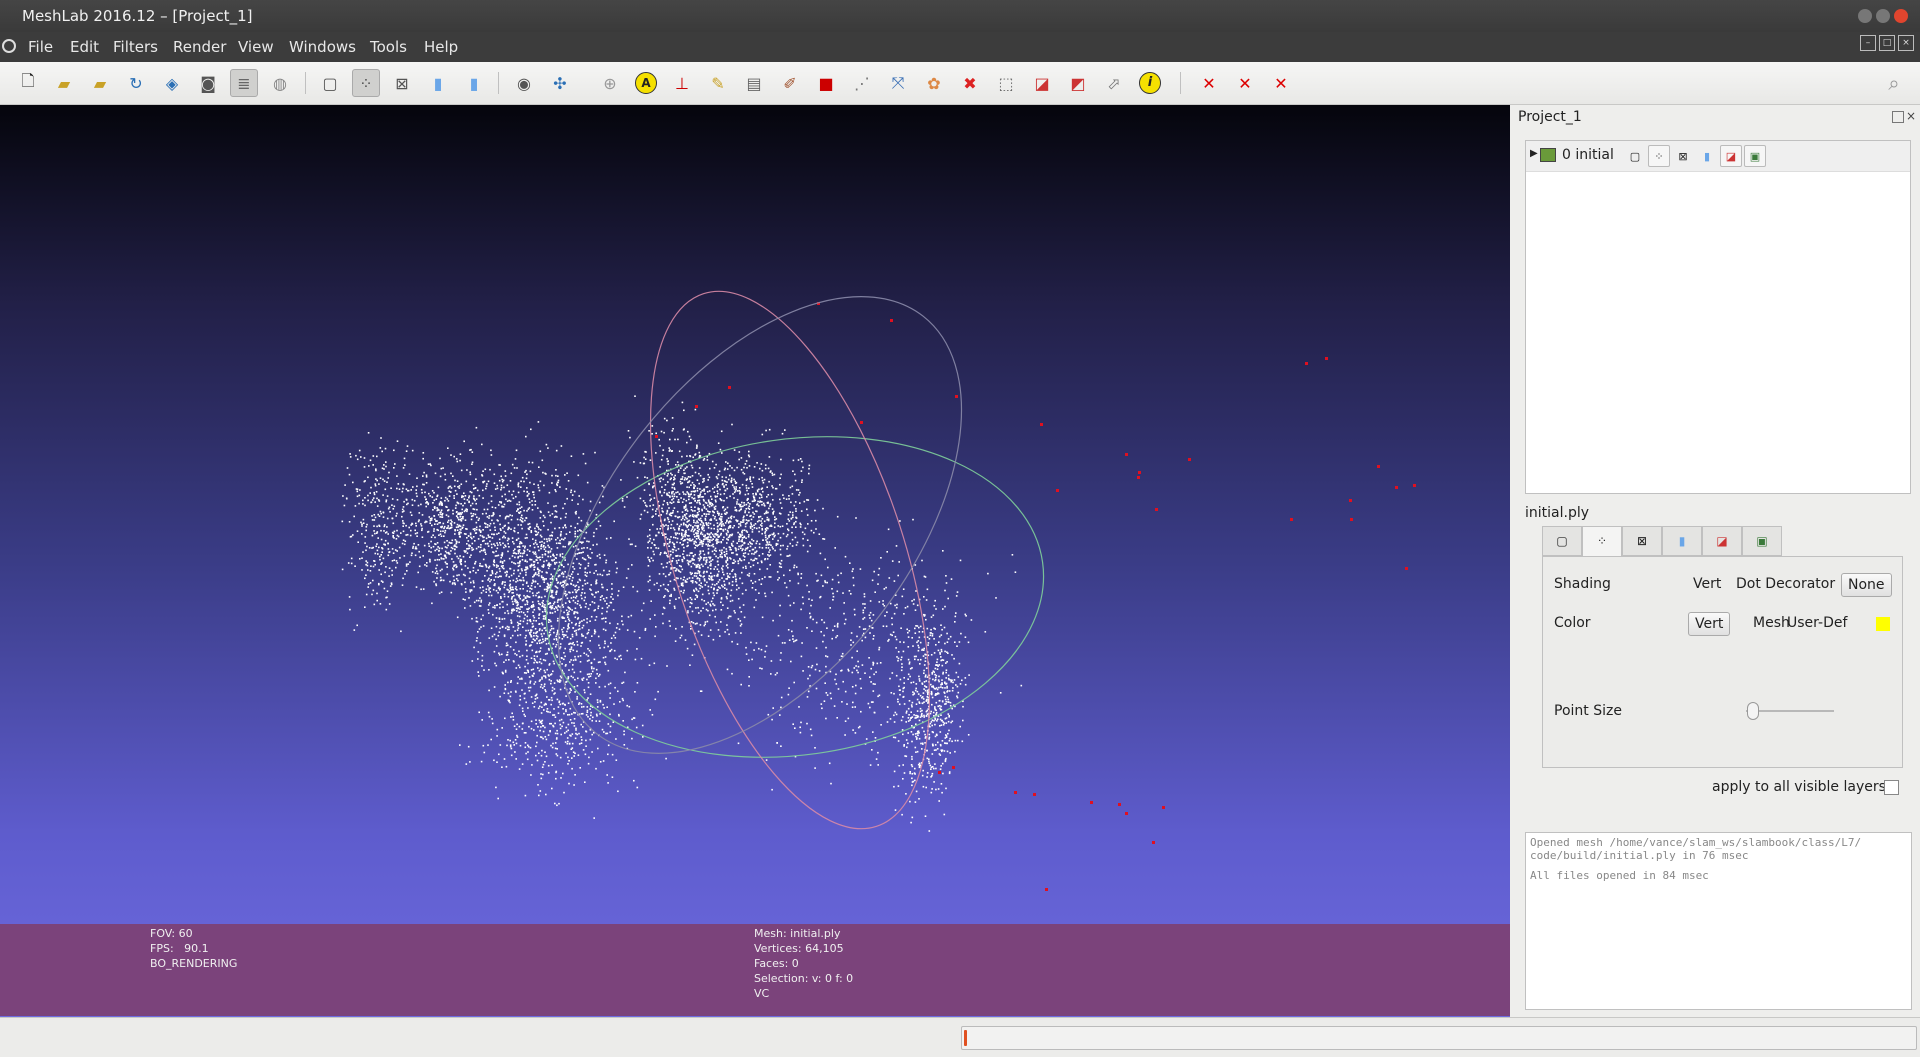  What do you see at coordinates (402, 83) in the screenshot?
I see `wireframe-icon: ⊠` at bounding box center [402, 83].